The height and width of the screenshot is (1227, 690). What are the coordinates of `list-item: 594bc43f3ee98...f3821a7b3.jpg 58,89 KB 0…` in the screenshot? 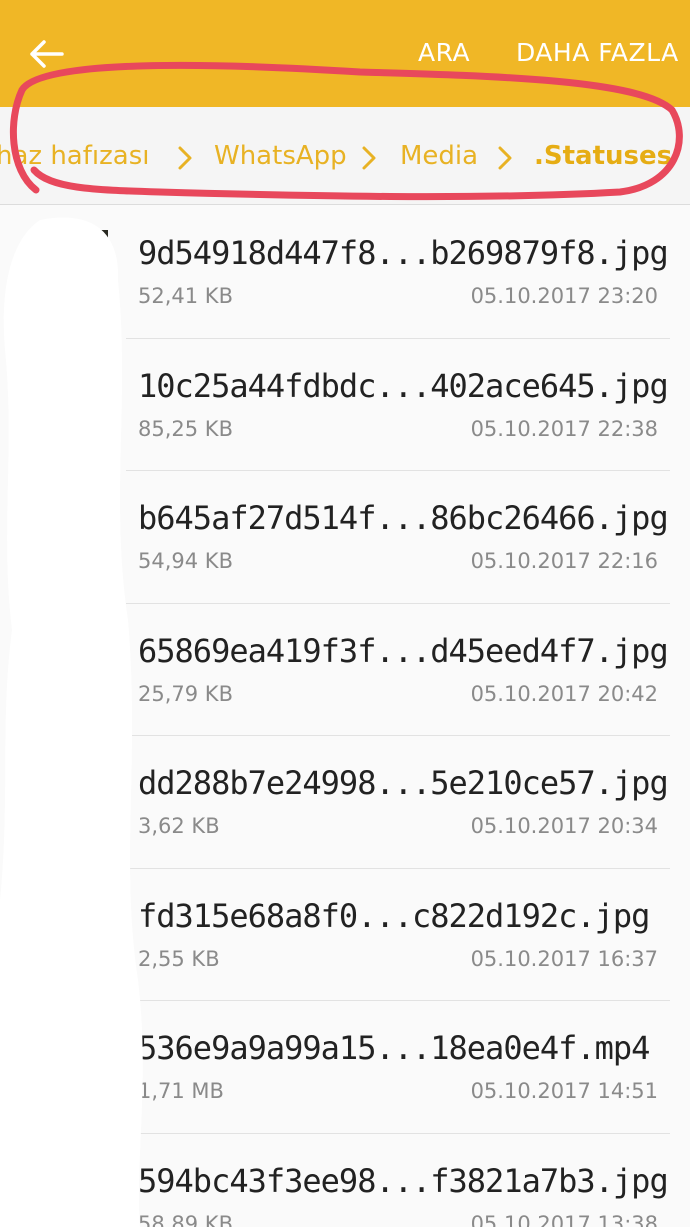 It's located at (345, 1180).